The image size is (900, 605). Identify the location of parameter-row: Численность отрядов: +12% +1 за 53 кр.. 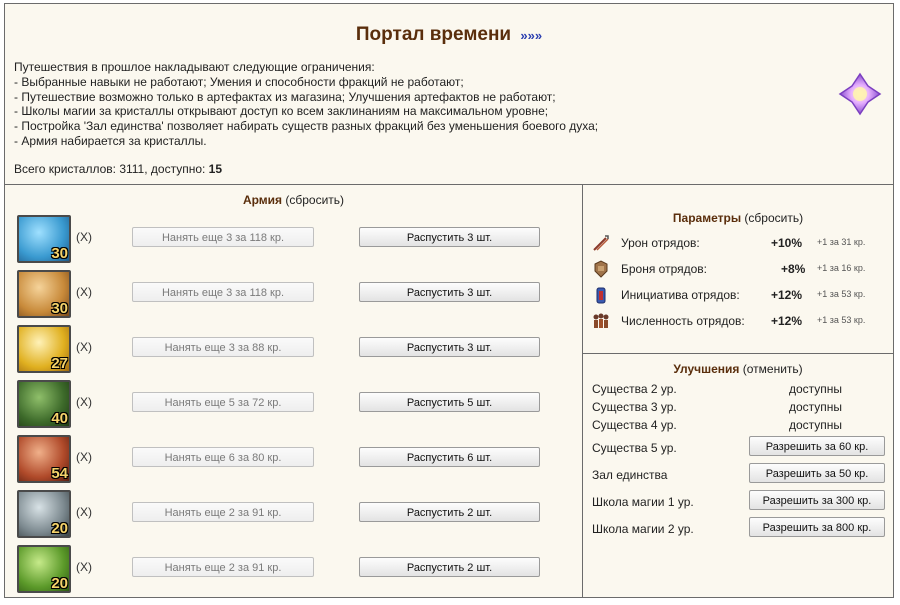
(741, 321).